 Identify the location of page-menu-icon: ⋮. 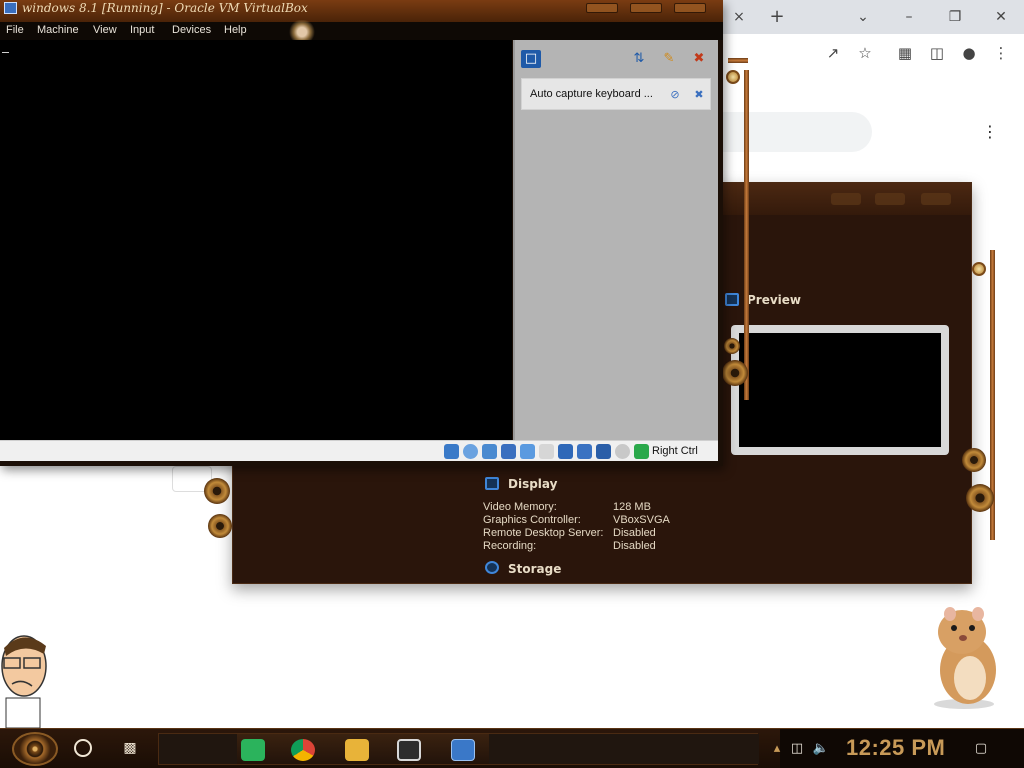
(990, 132).